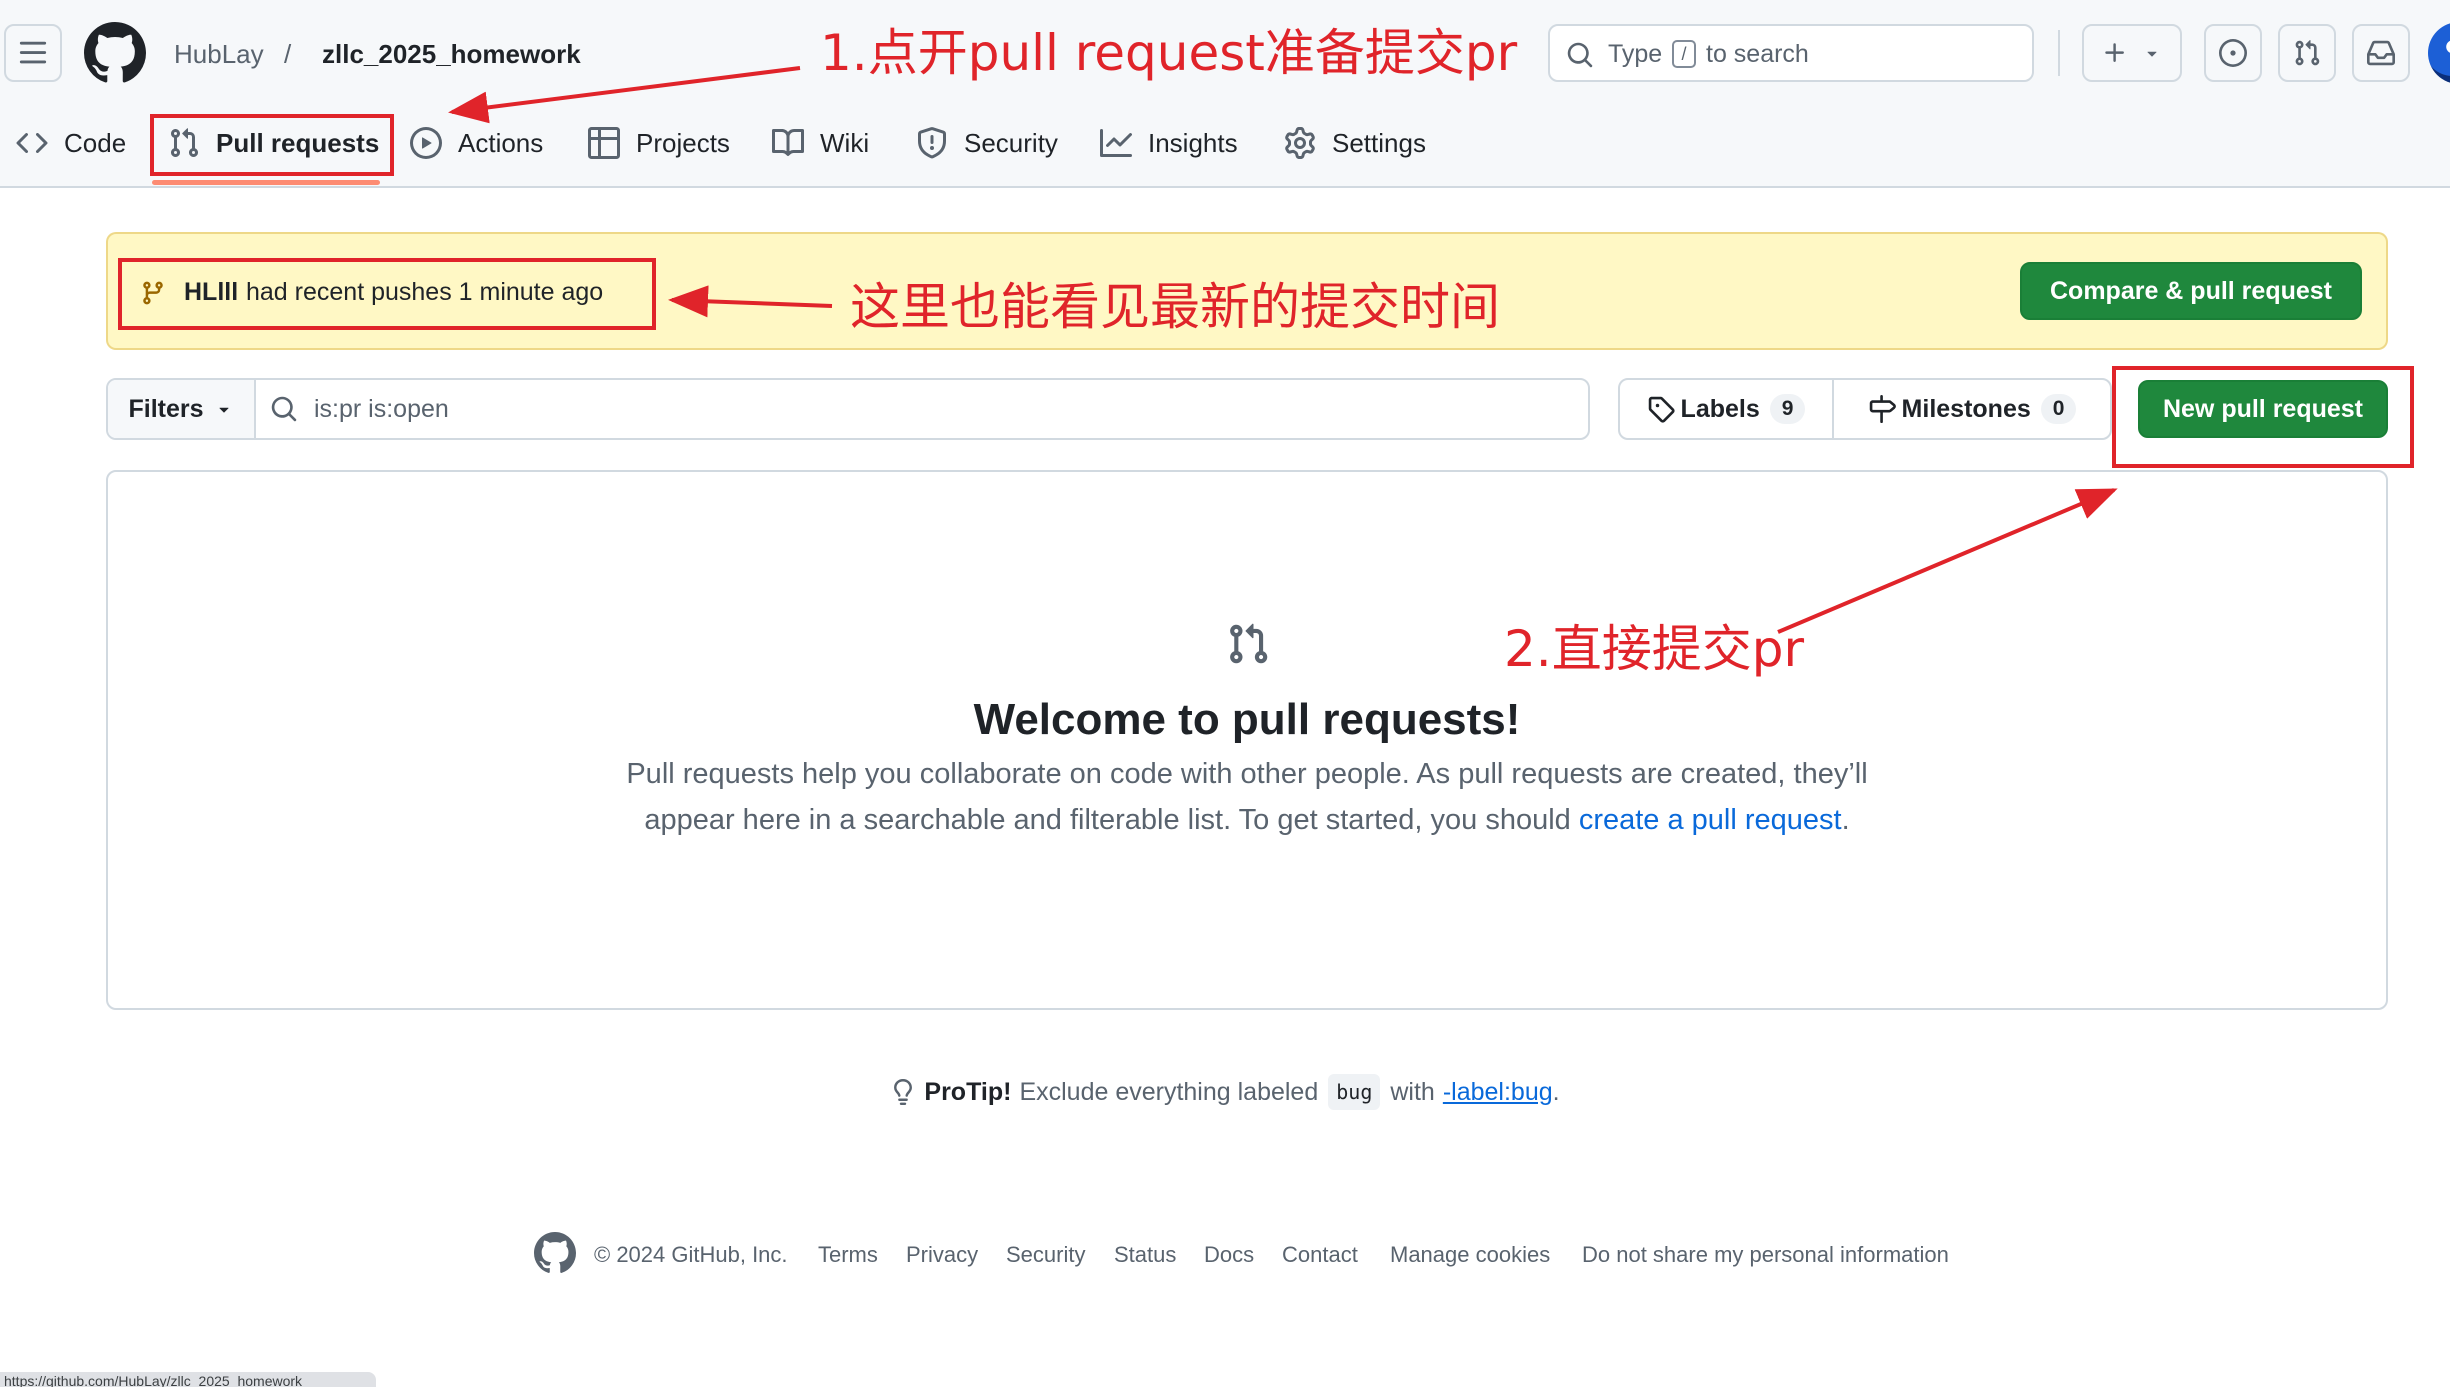  I want to click on arrow-to-new-pull-request, so click(1947, 561).